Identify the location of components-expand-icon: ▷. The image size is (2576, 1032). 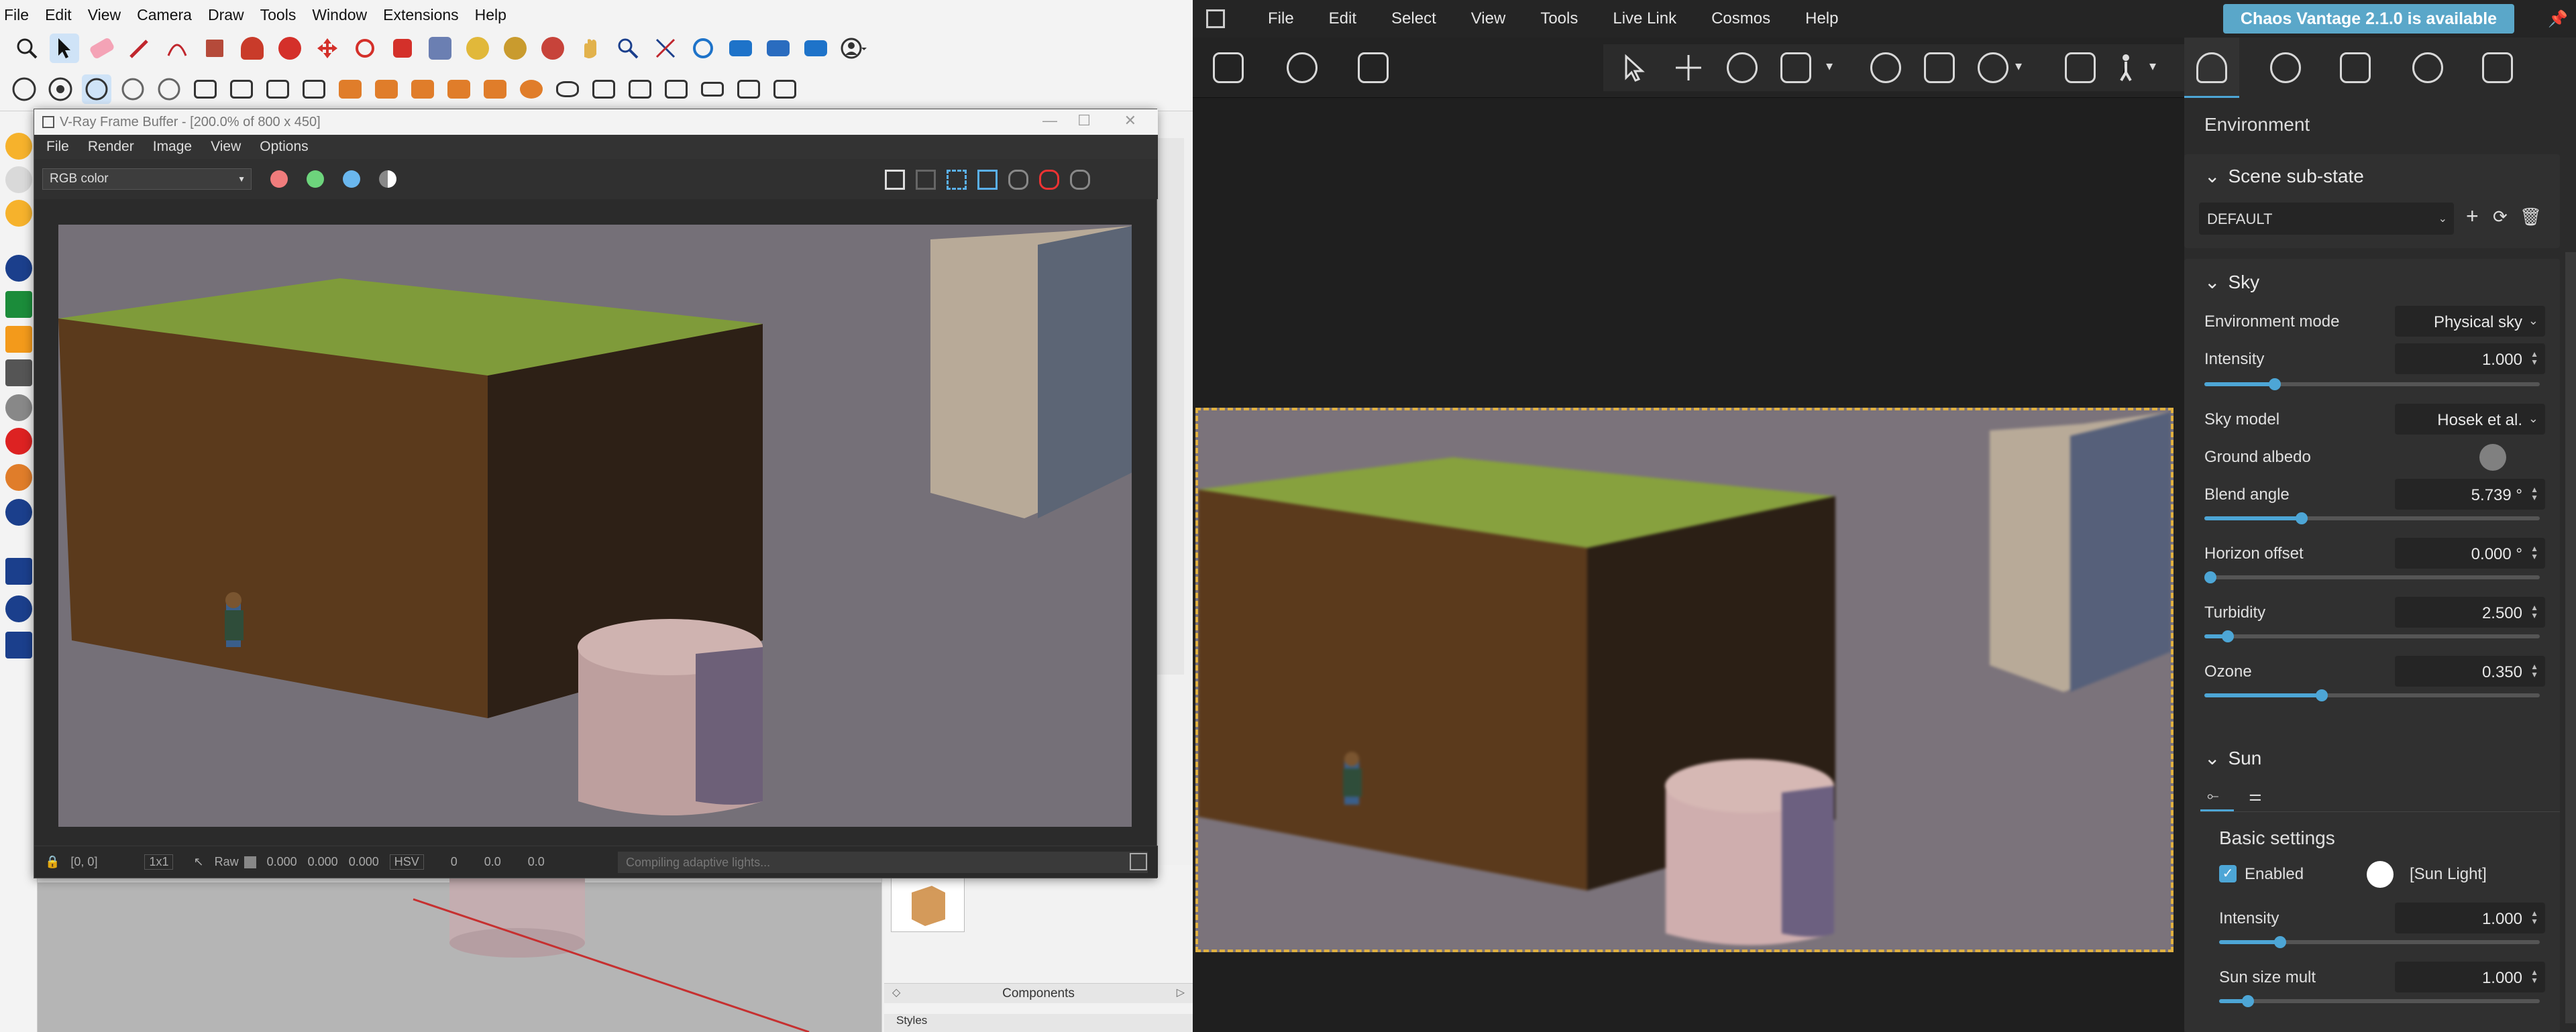
(1181, 992).